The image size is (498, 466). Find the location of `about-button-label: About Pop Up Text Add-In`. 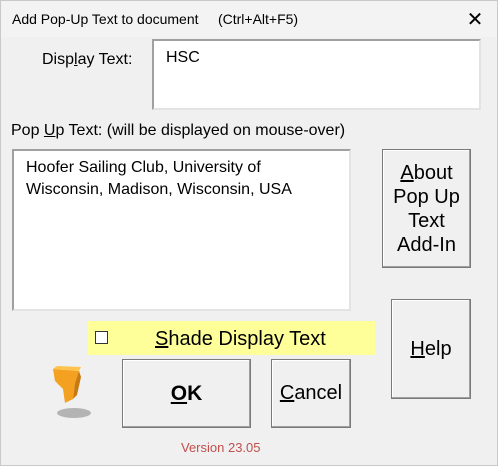

about-button-label: About Pop Up Text Add-In is located at coordinates (426, 208).